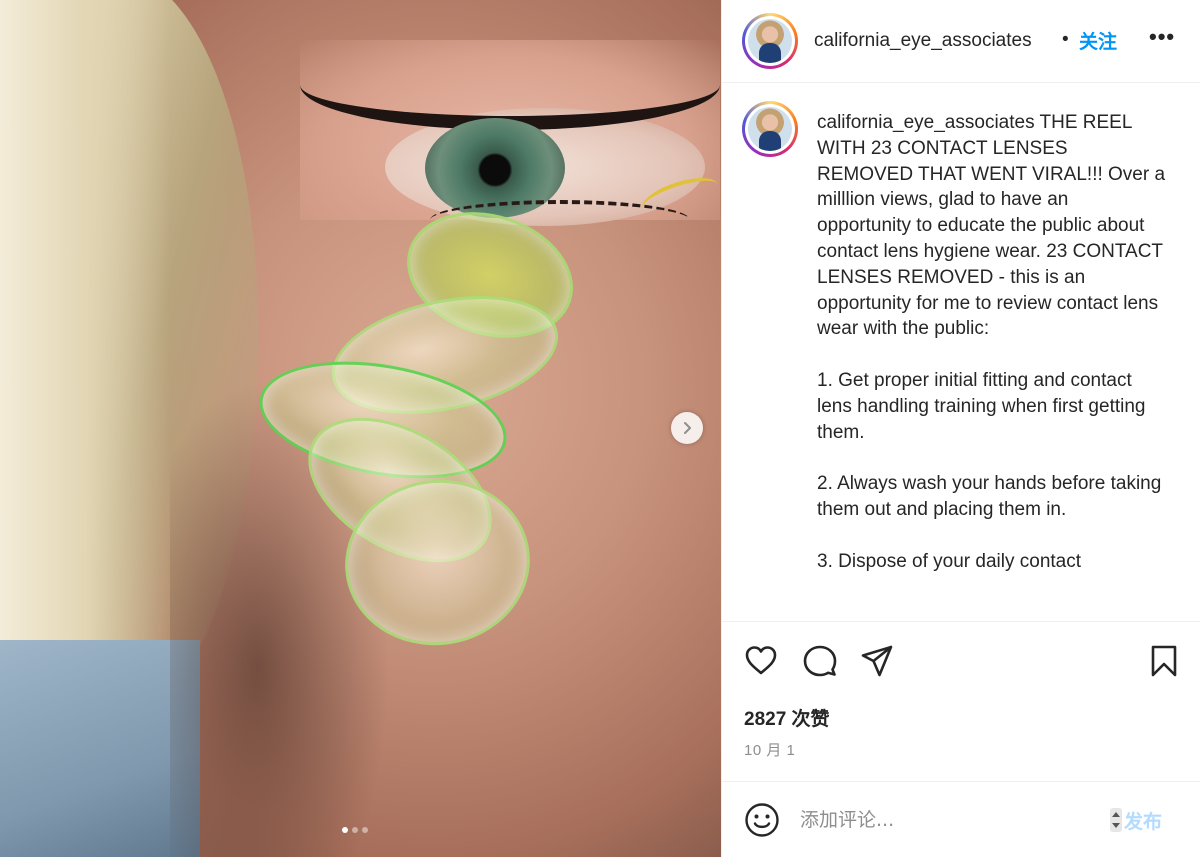 The image size is (1200, 857). I want to click on comment-icon, so click(820, 661).